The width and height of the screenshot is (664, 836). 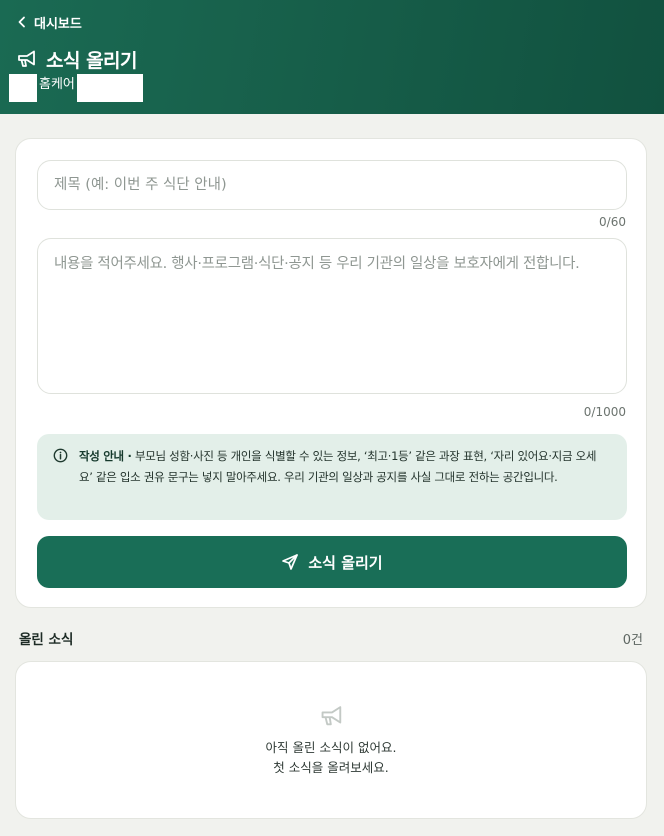 I want to click on organization-name: 홈케어, so click(x=57, y=84).